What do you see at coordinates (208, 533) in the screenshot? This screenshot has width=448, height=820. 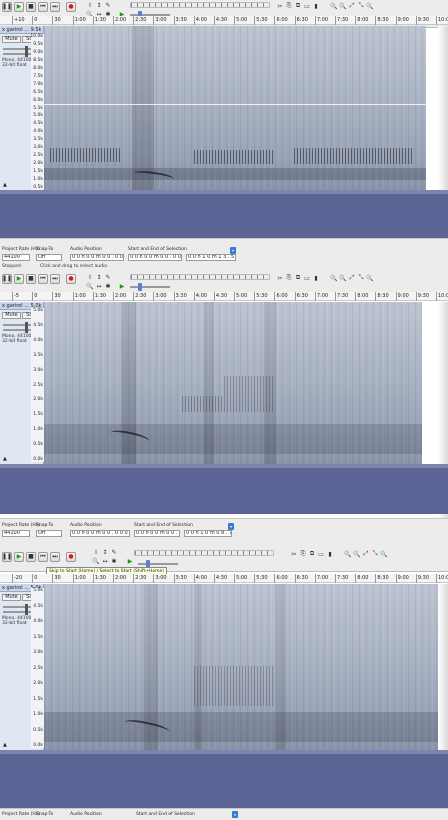 I see `selection-end-field: 0 0 h 1 0 m 0 8 . 7 5 5 s` at bounding box center [208, 533].